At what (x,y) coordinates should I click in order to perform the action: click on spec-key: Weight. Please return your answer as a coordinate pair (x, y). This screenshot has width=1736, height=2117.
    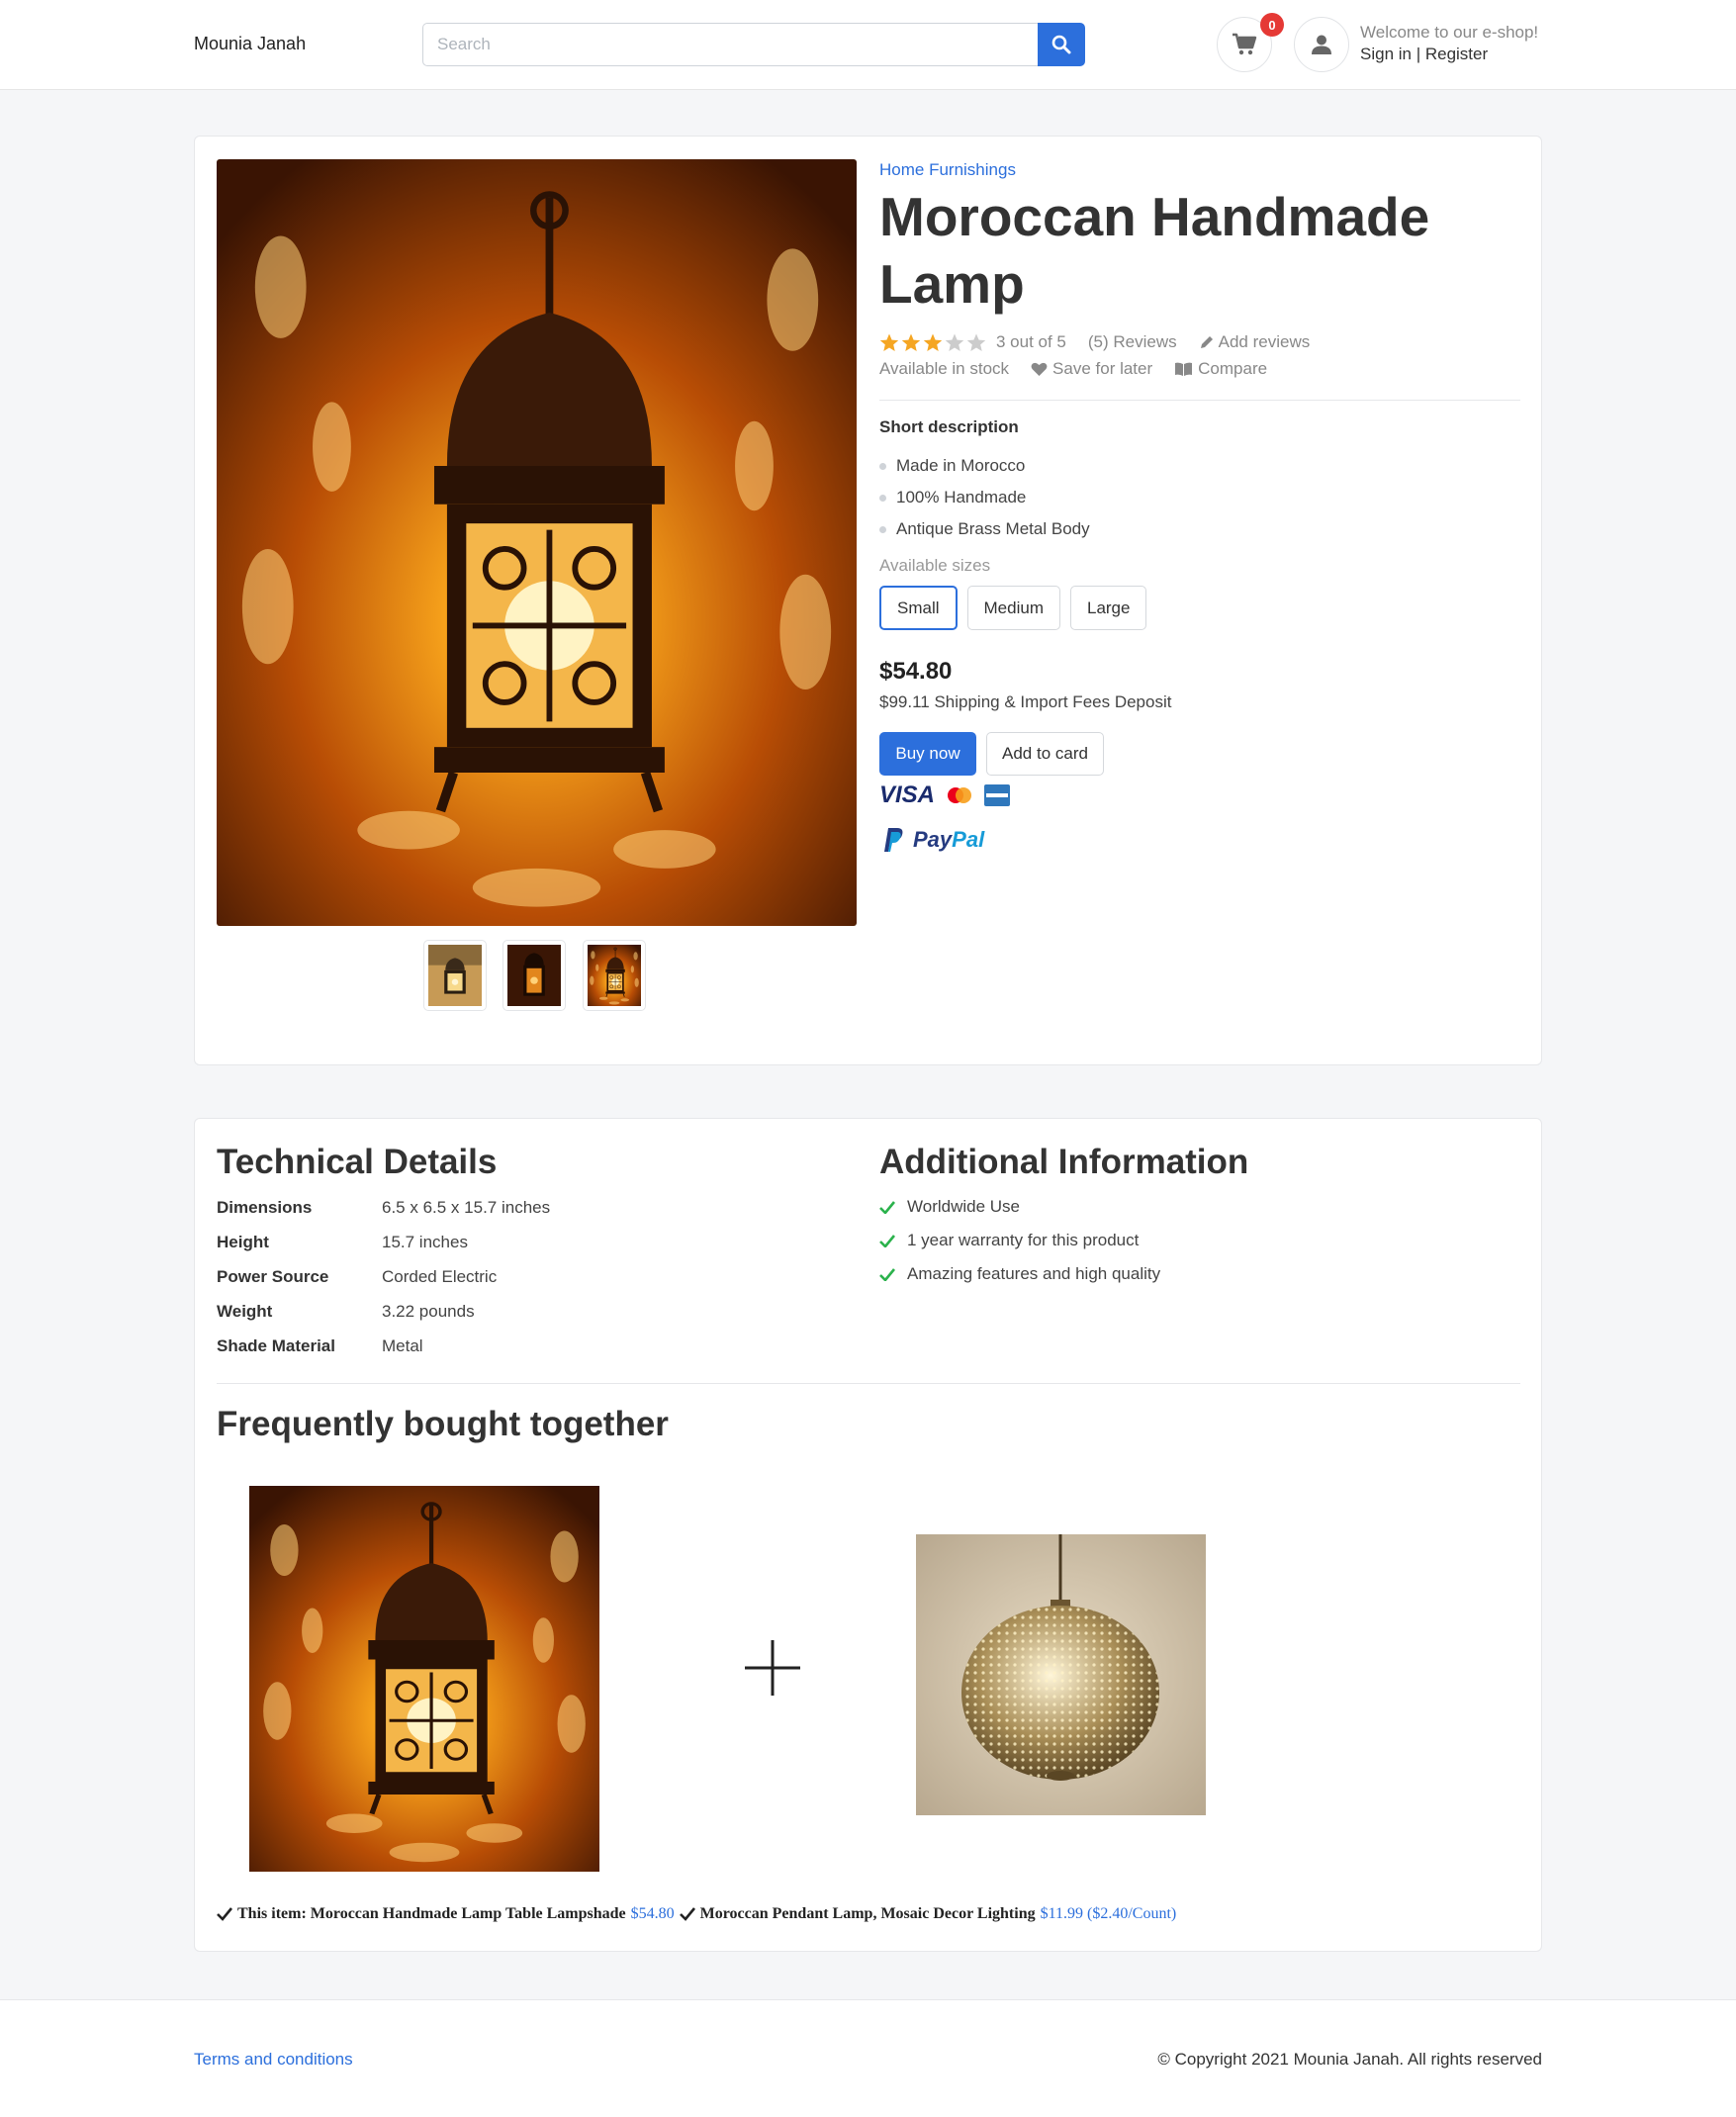
    Looking at the image, I should click on (245, 1311).